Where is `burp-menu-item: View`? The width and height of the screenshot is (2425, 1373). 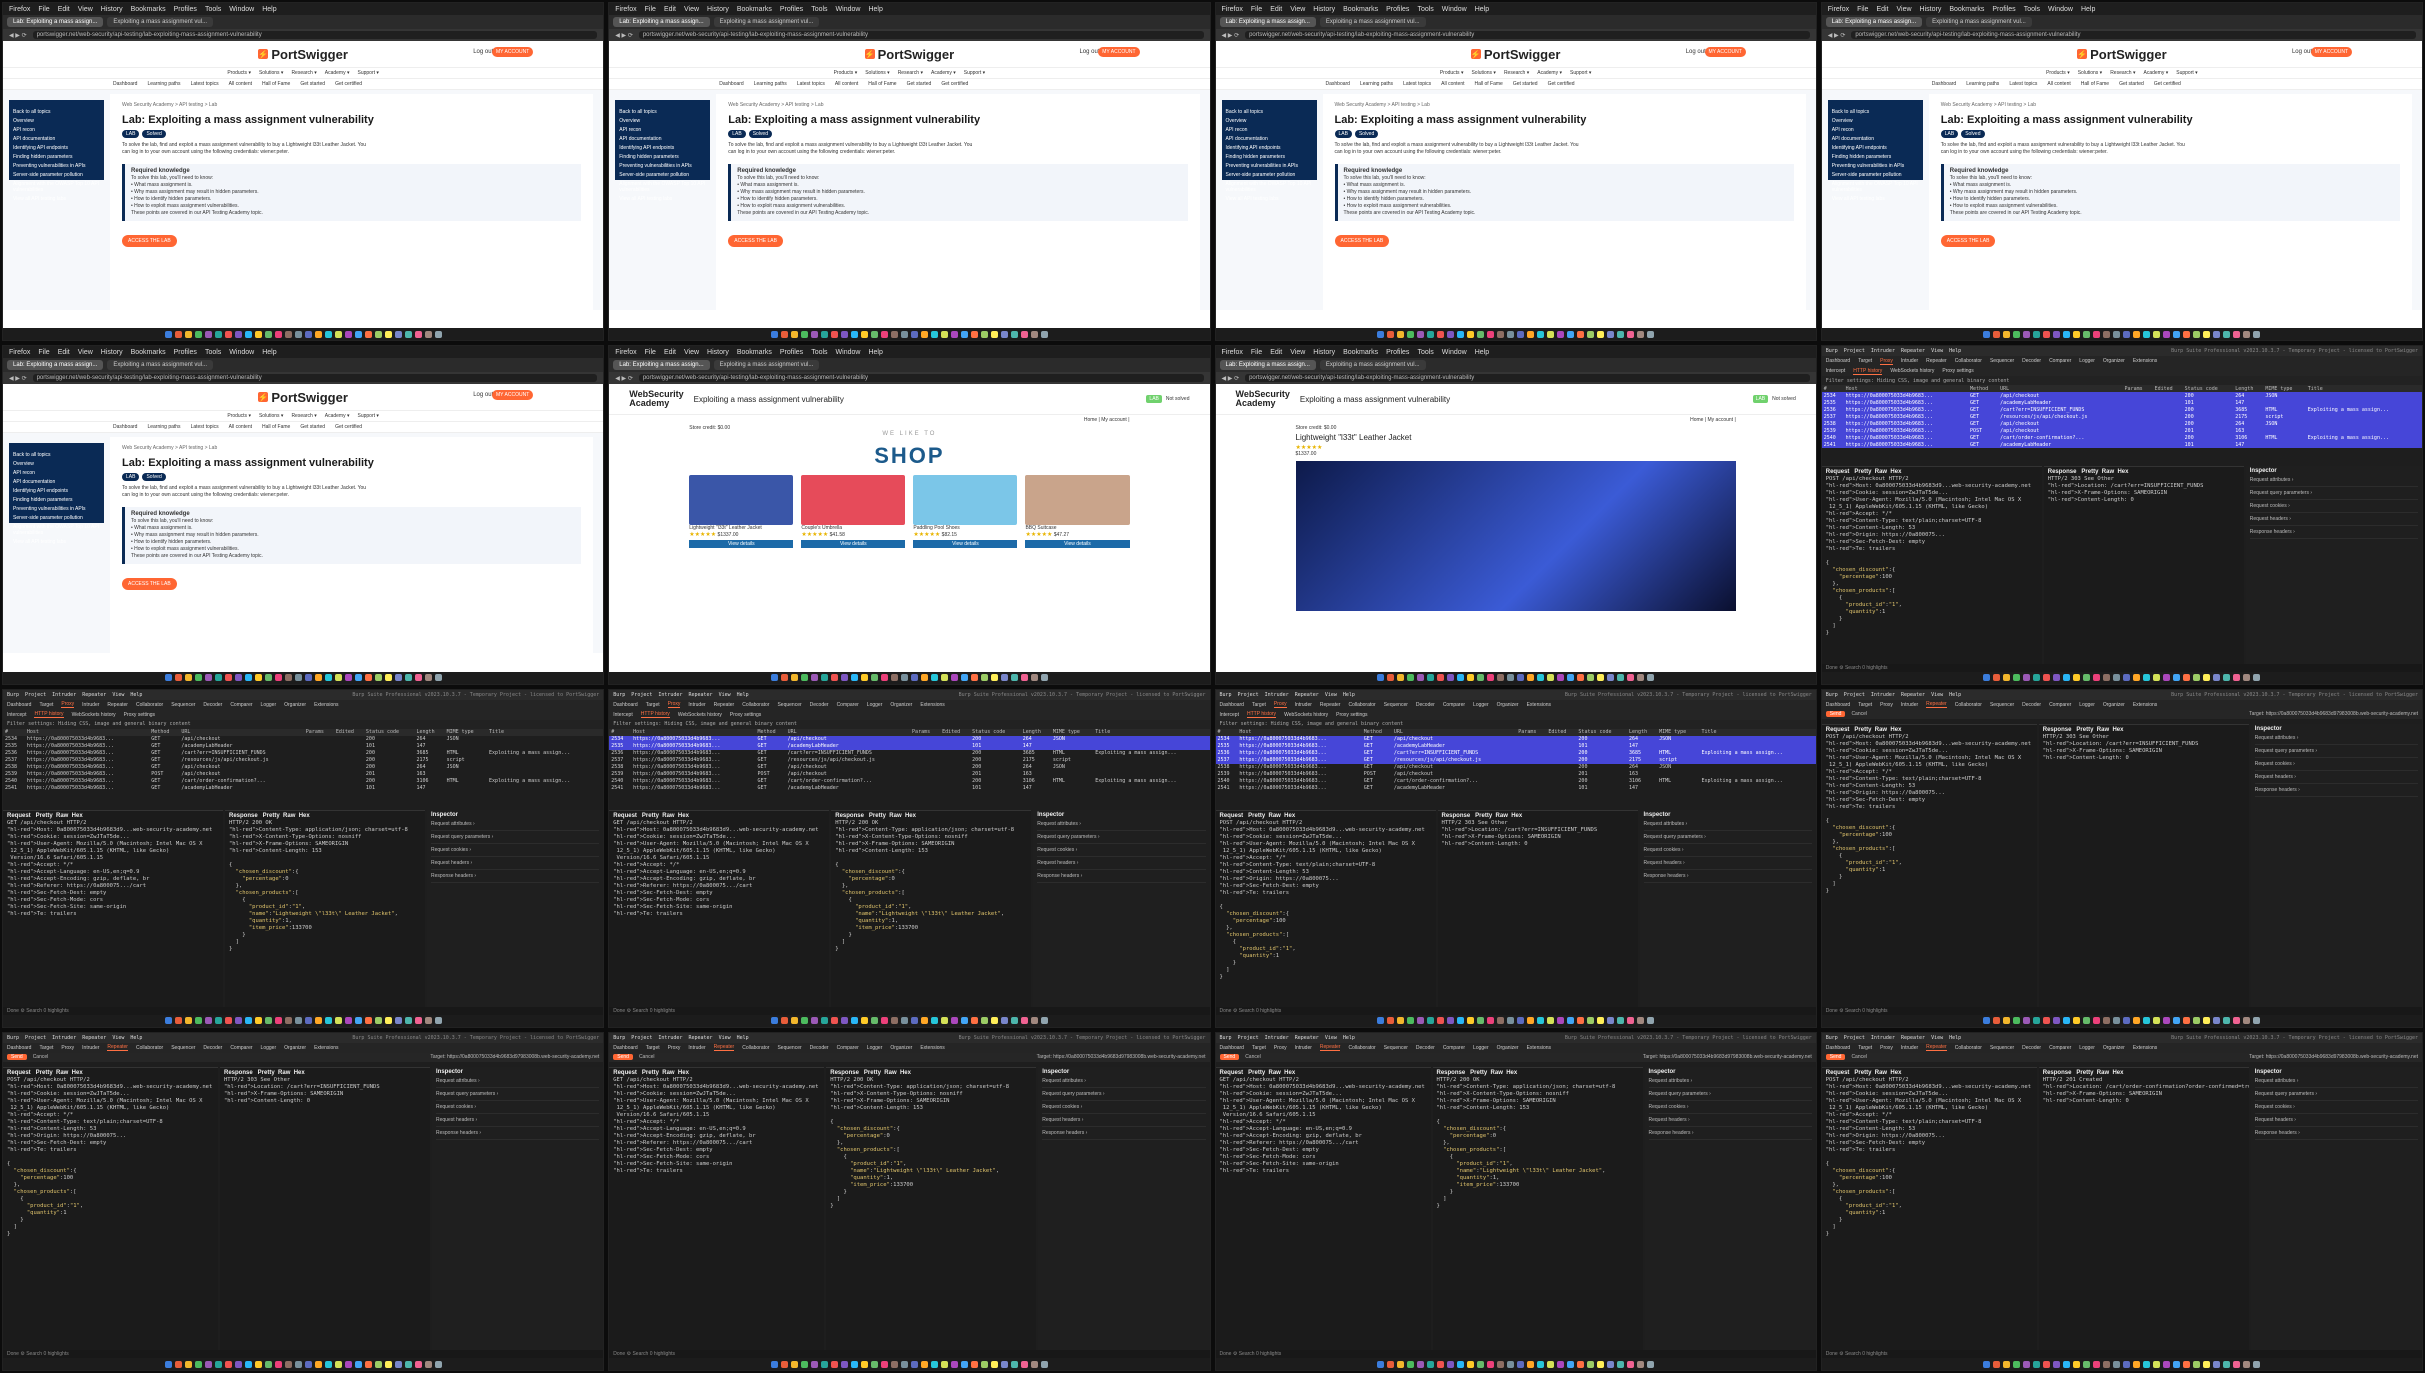 burp-menu-item: View is located at coordinates (1937, 1038).